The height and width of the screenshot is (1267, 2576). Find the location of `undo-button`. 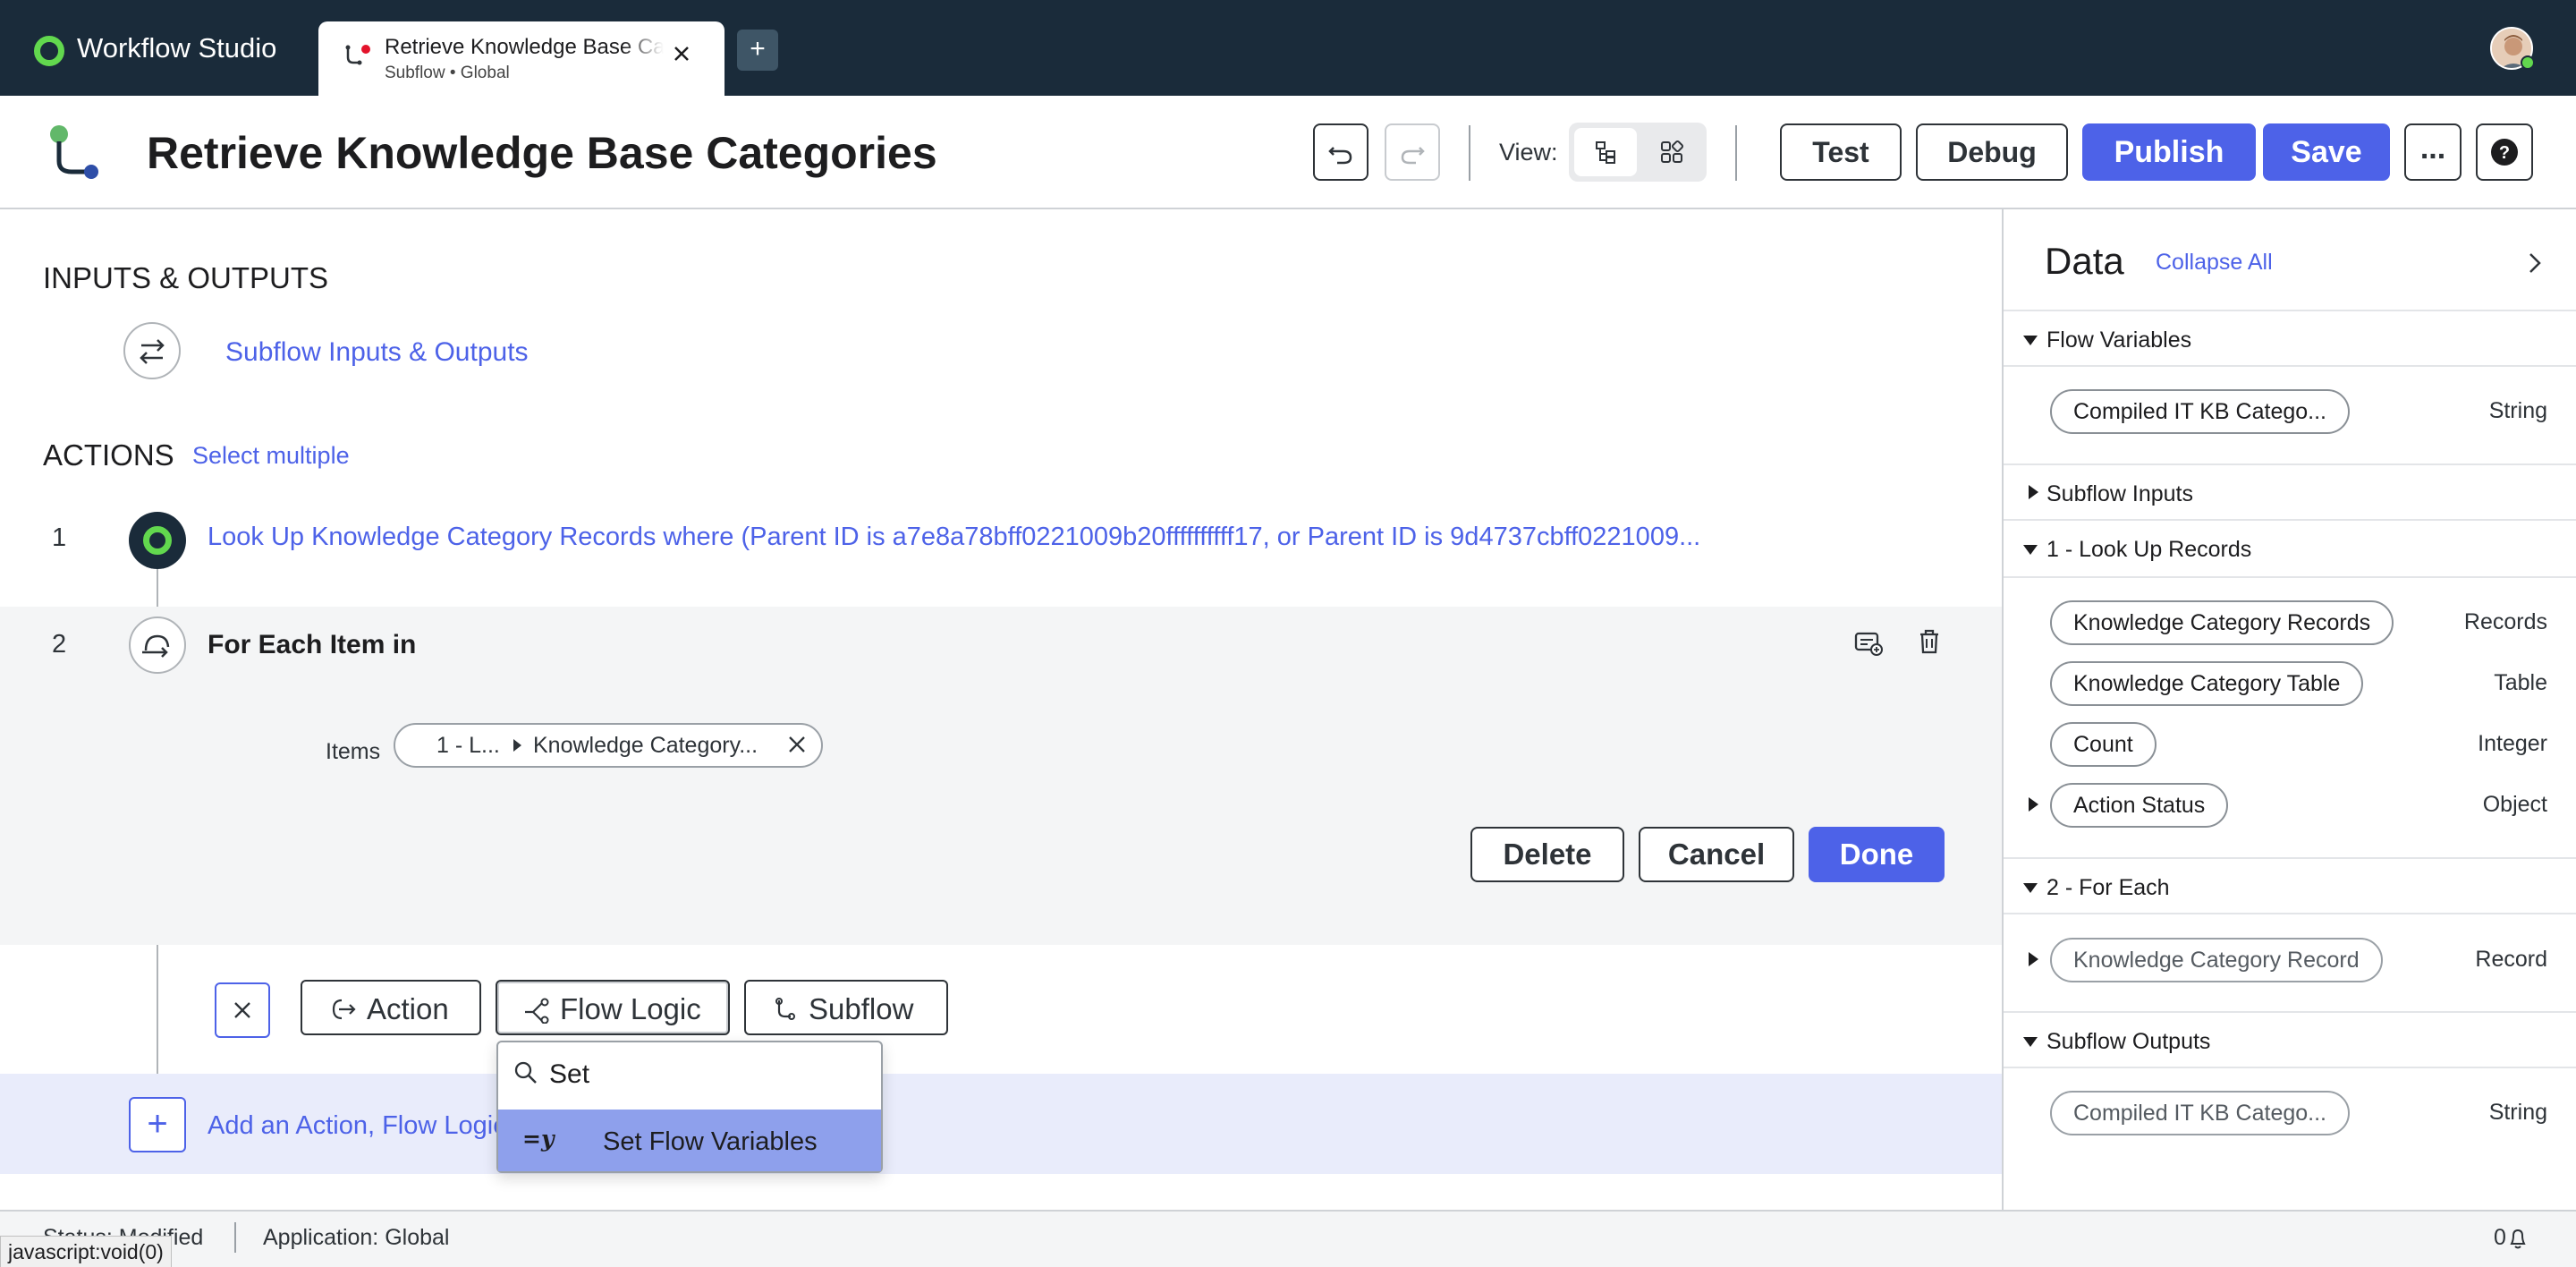

undo-button is located at coordinates (1340, 152).